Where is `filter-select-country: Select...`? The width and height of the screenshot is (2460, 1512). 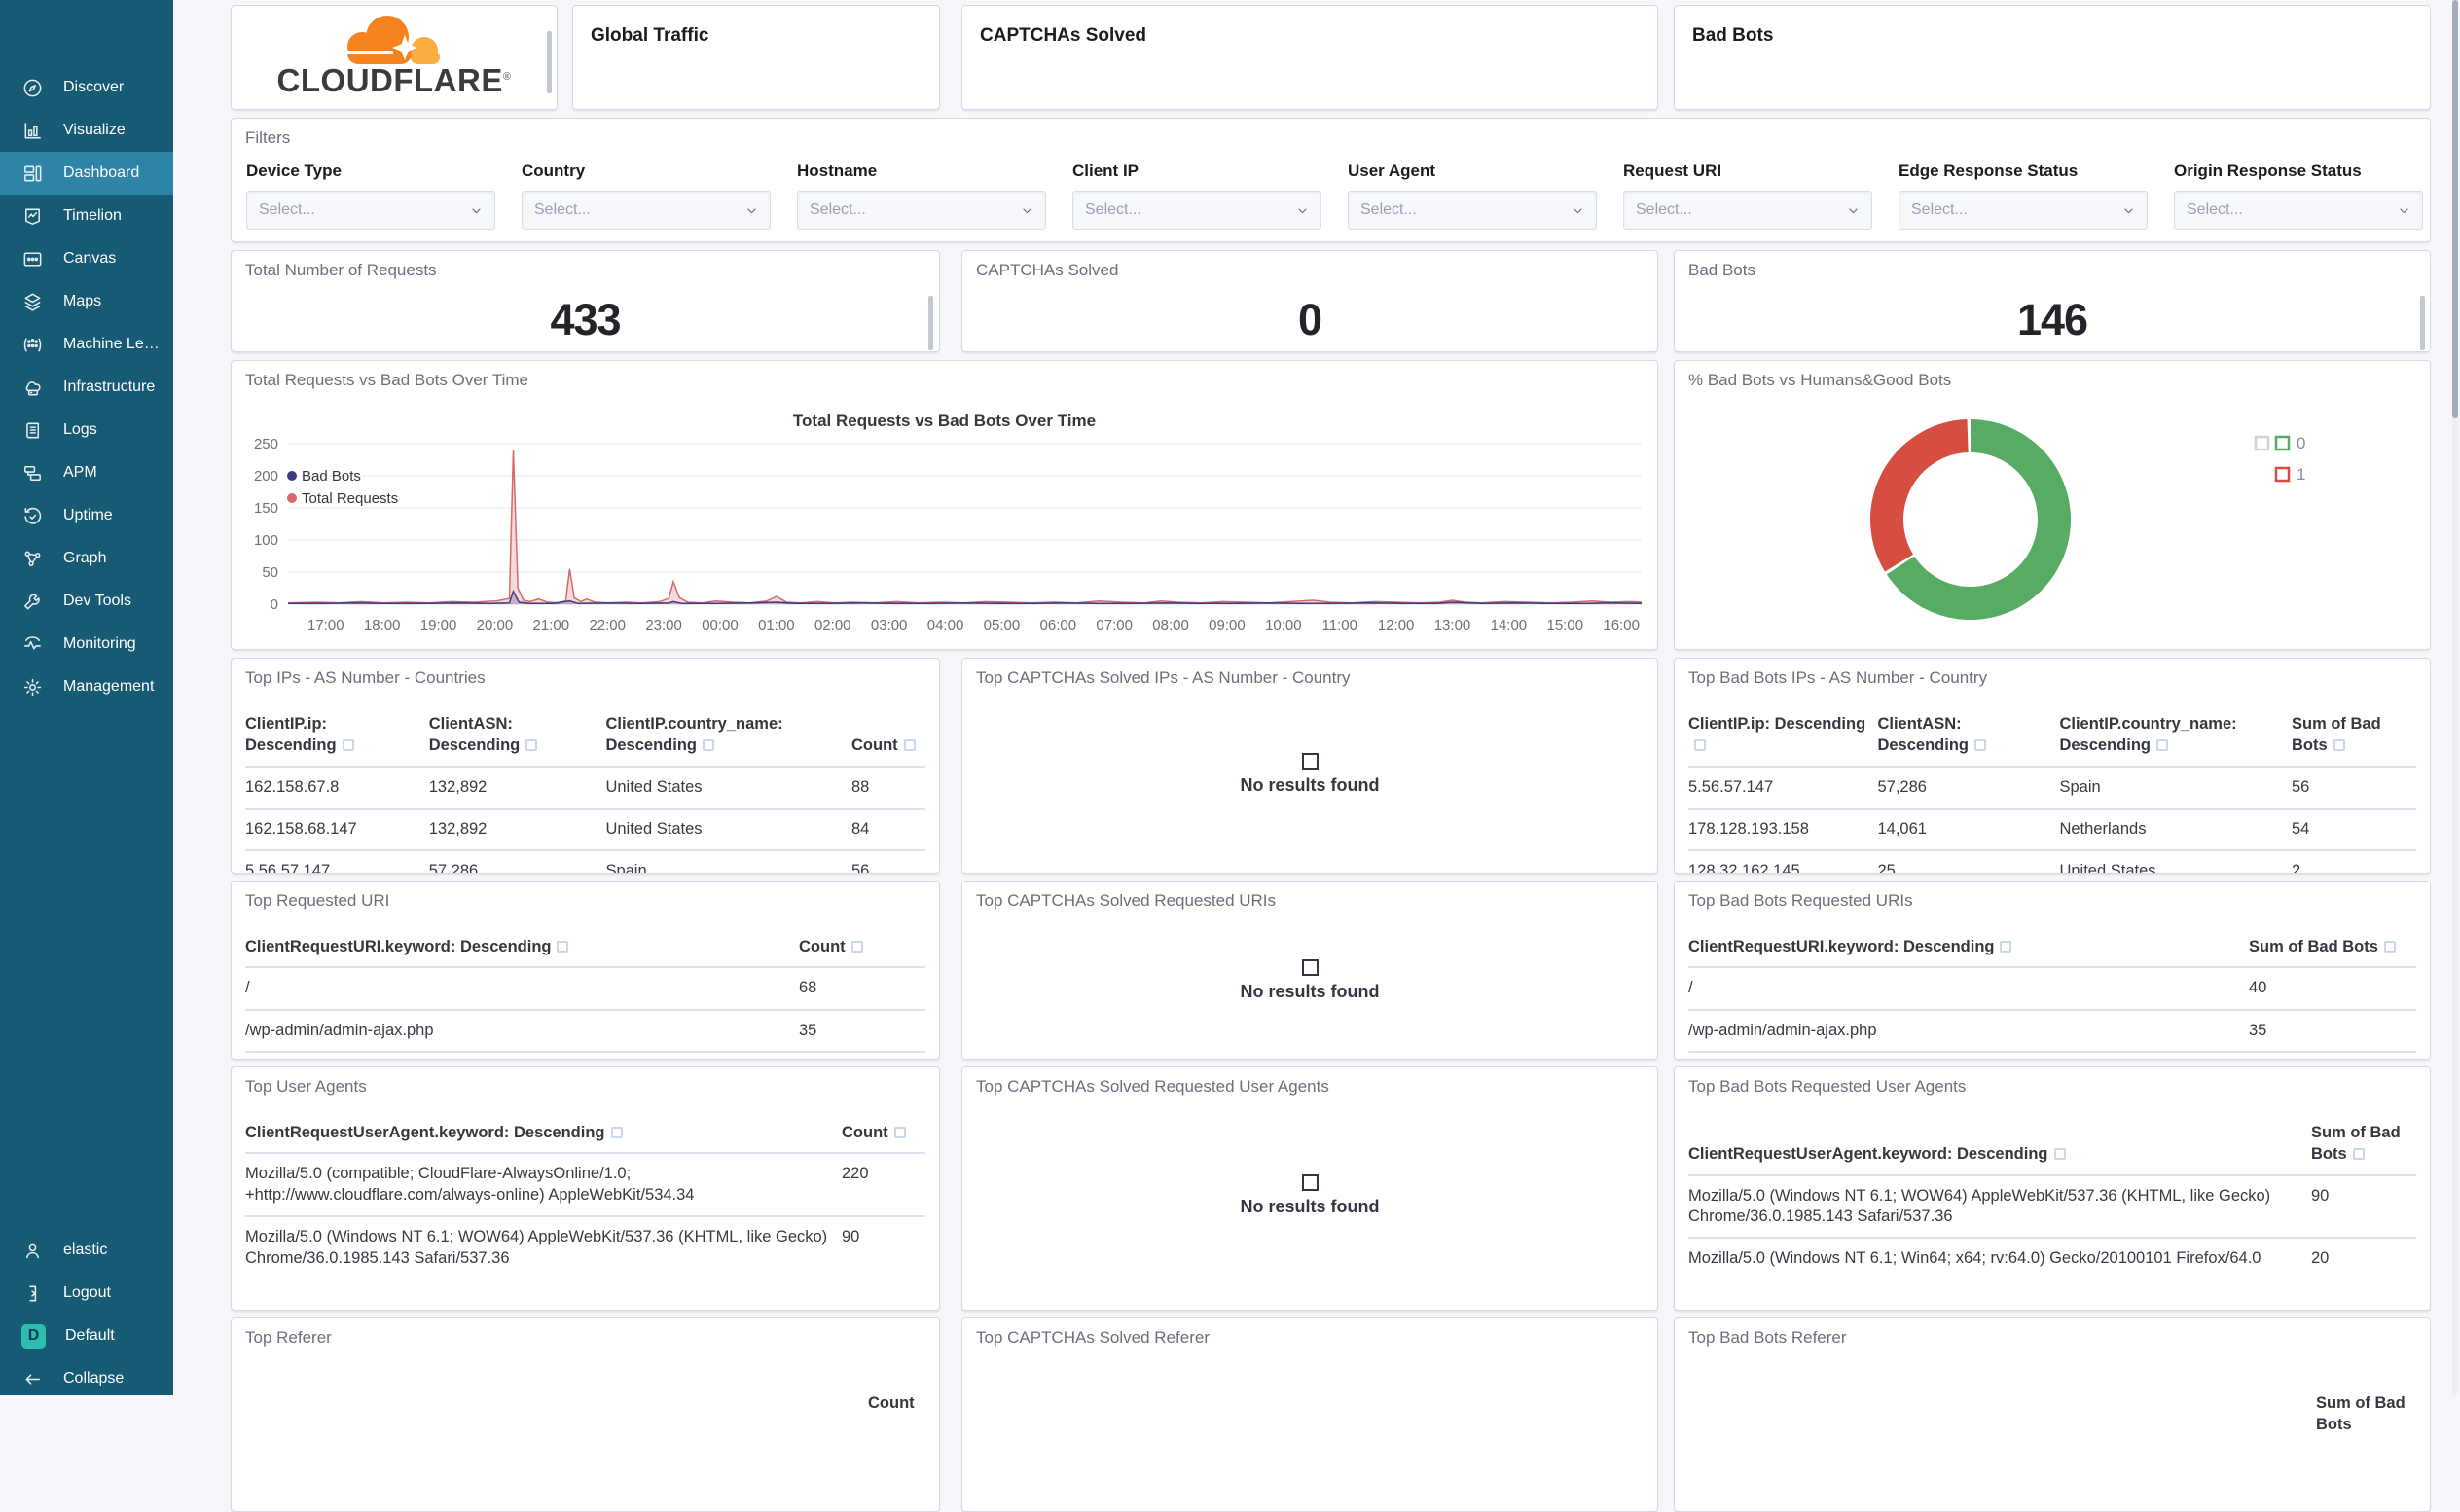 filter-select-country: Select... is located at coordinates (646, 210).